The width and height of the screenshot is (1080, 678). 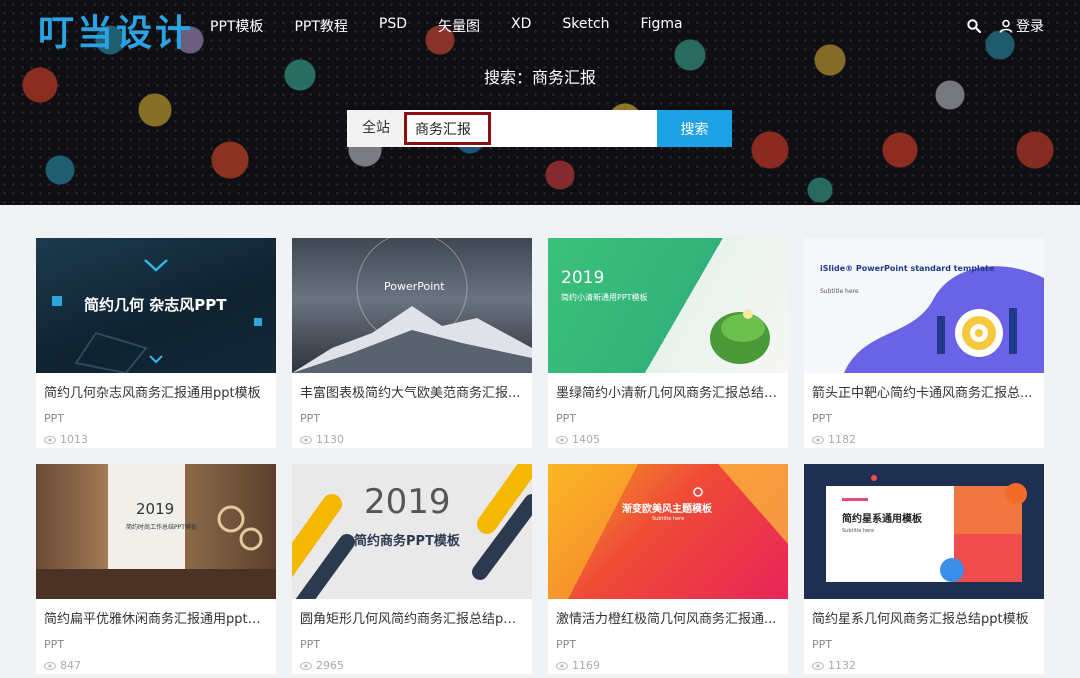 What do you see at coordinates (924, 614) in the screenshot?
I see `card-title: 简约星系几何风商务汇报总结ppt模板` at bounding box center [924, 614].